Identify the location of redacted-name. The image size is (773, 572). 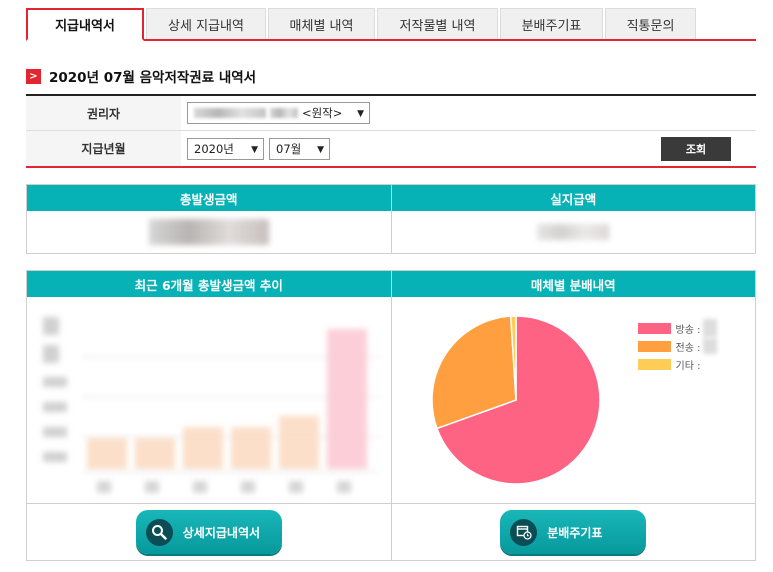
(230, 113).